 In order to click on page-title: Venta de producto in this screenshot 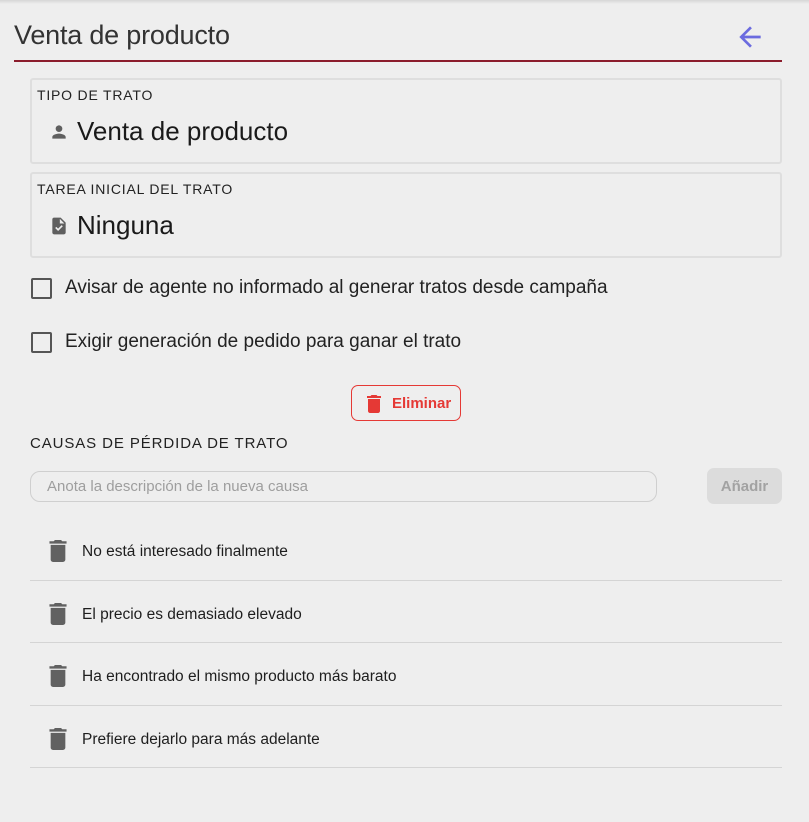, I will do `click(122, 35)`.